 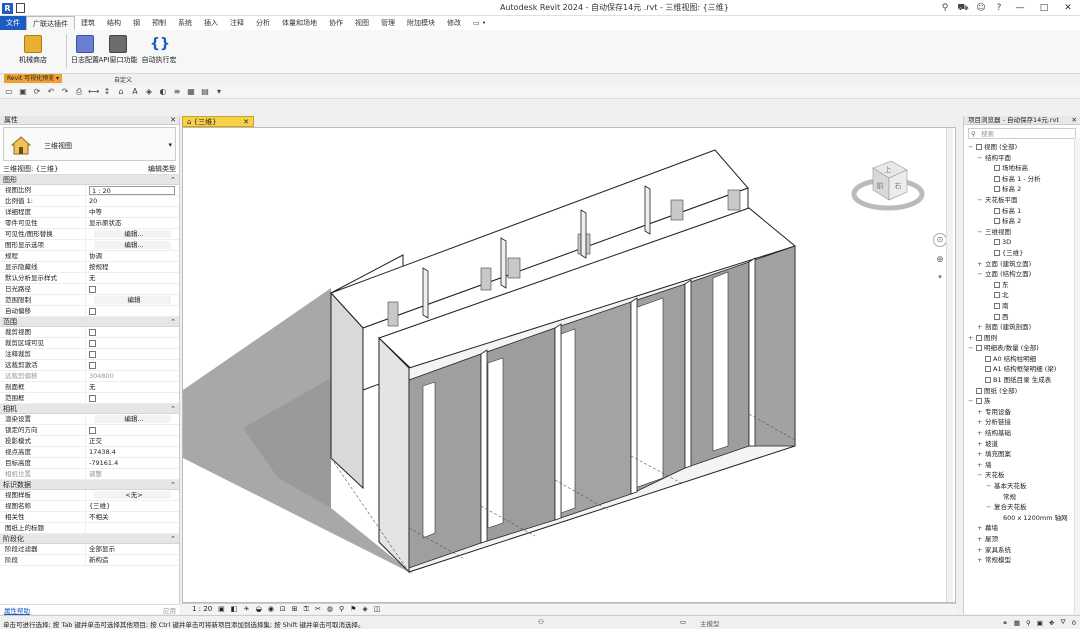 I want to click on property-value: 17438.4, so click(x=132, y=452).